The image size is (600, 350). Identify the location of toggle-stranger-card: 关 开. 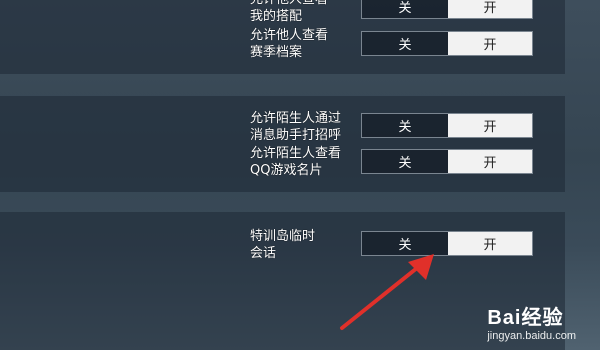
(447, 161).